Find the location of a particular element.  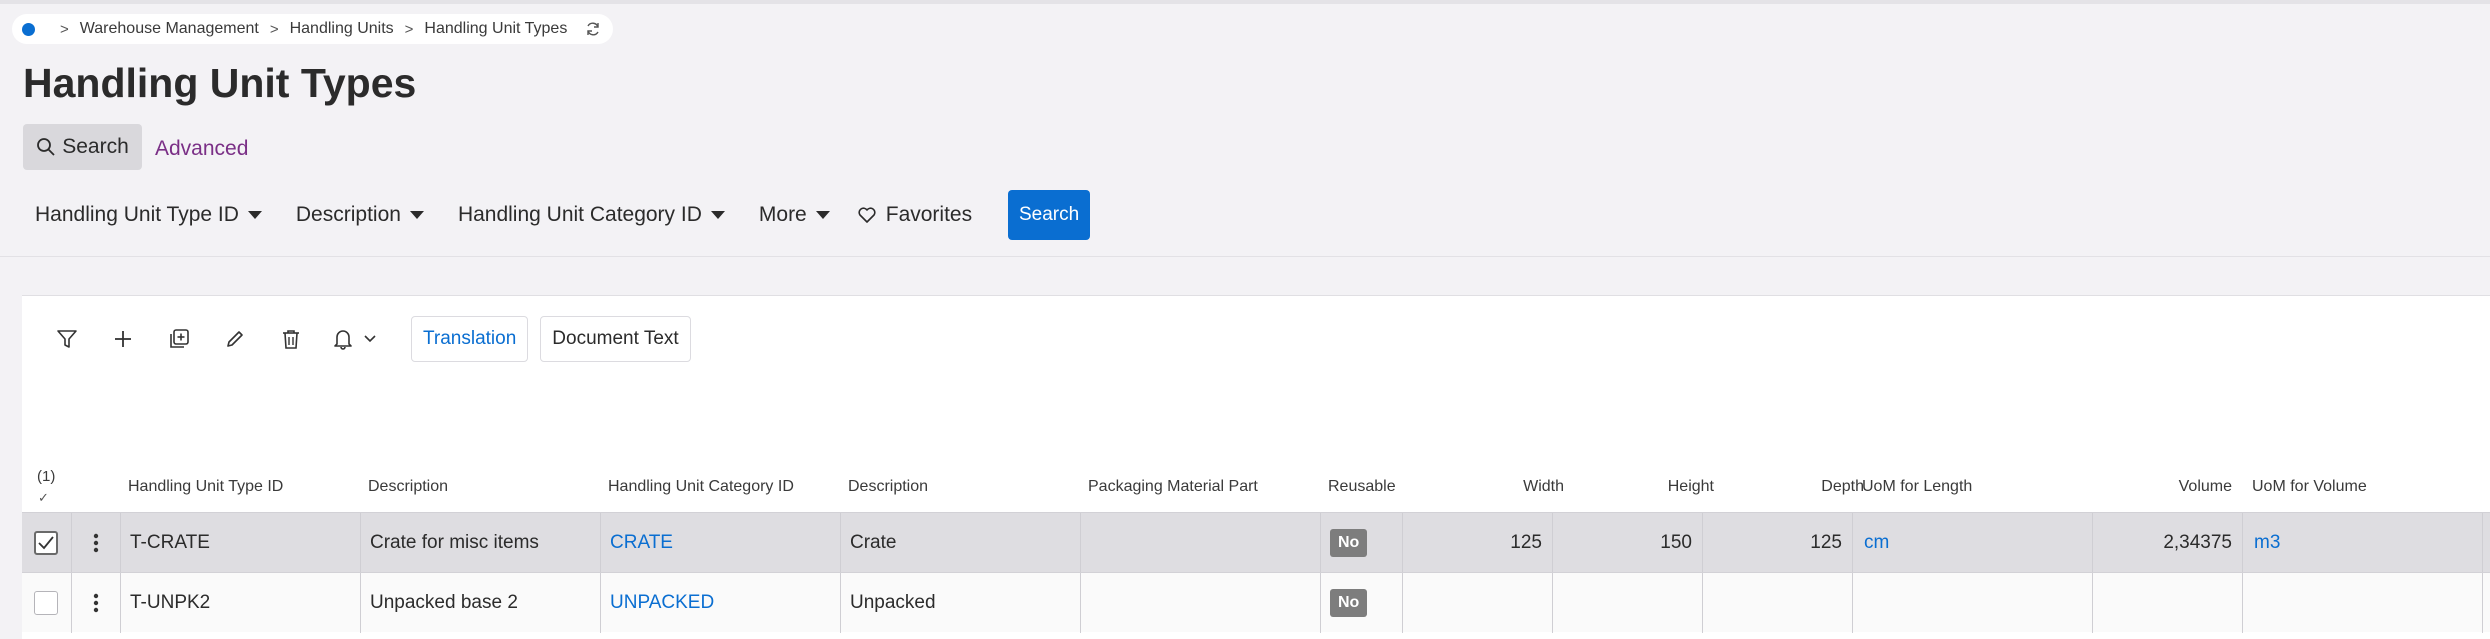

notifications-menu is located at coordinates (355, 339).